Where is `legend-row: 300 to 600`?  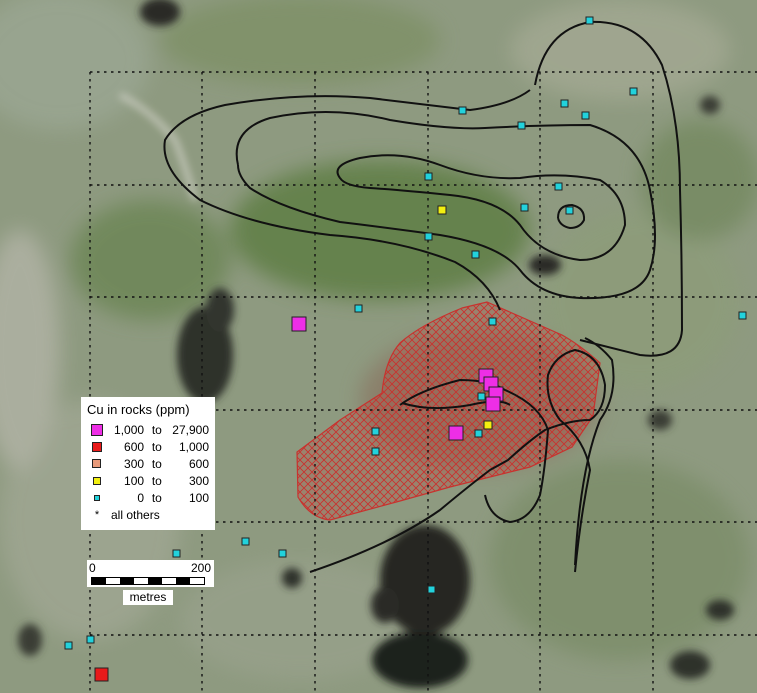 legend-row: 300 to 600 is located at coordinates (148, 463).